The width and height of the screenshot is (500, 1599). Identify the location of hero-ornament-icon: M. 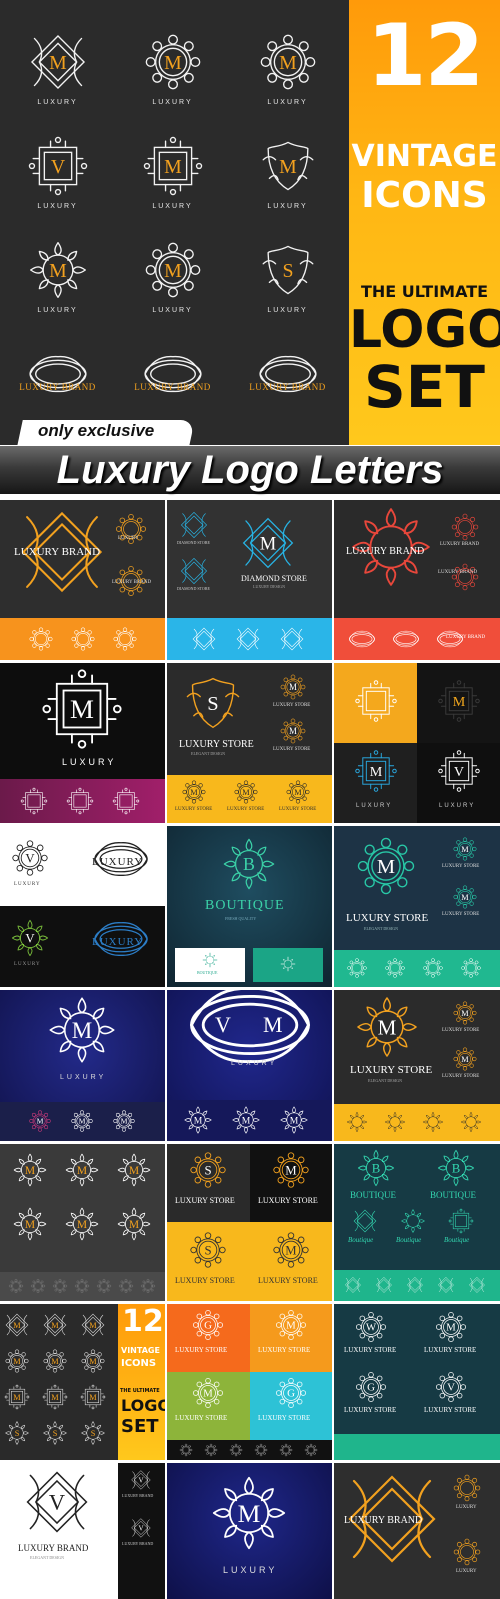
(58, 270).